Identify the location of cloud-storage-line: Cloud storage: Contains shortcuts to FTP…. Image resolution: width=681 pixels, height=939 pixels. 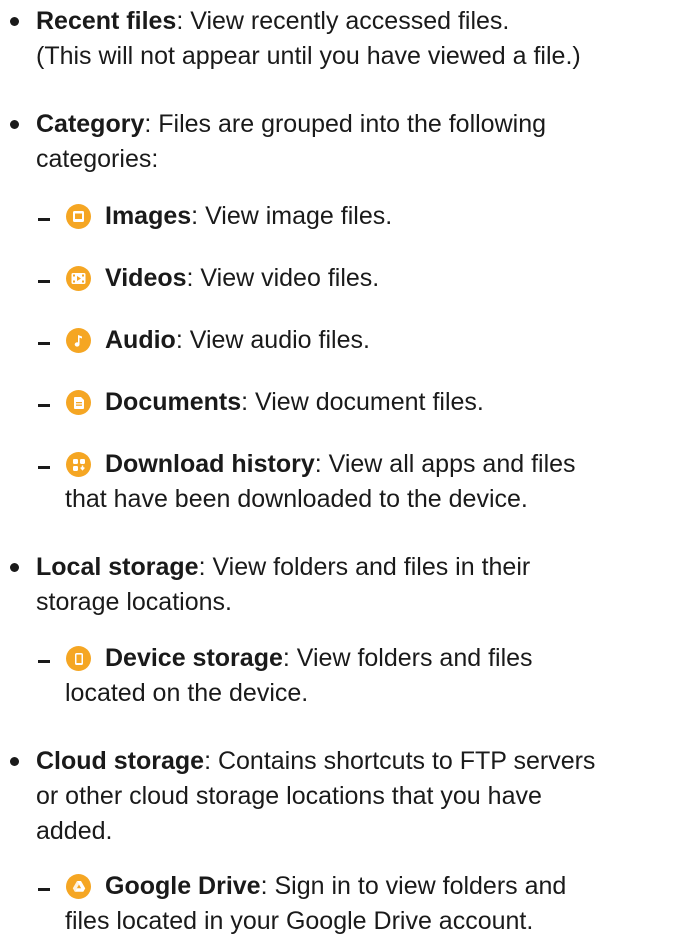
(315, 761).